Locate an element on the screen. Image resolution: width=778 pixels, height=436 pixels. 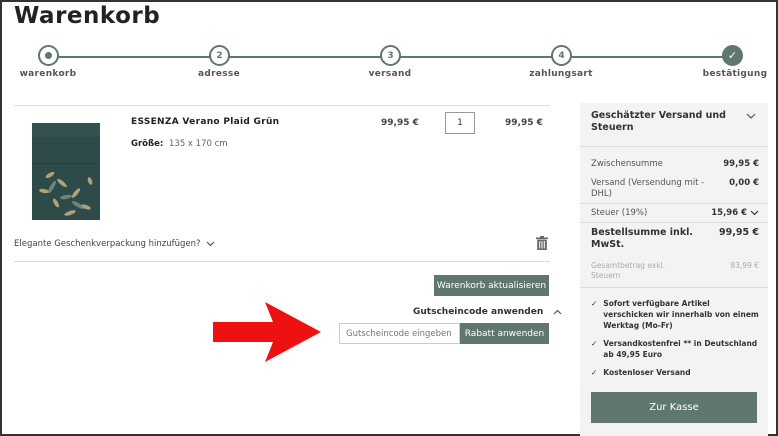
line-total: 99,95 € is located at coordinates (524, 123).